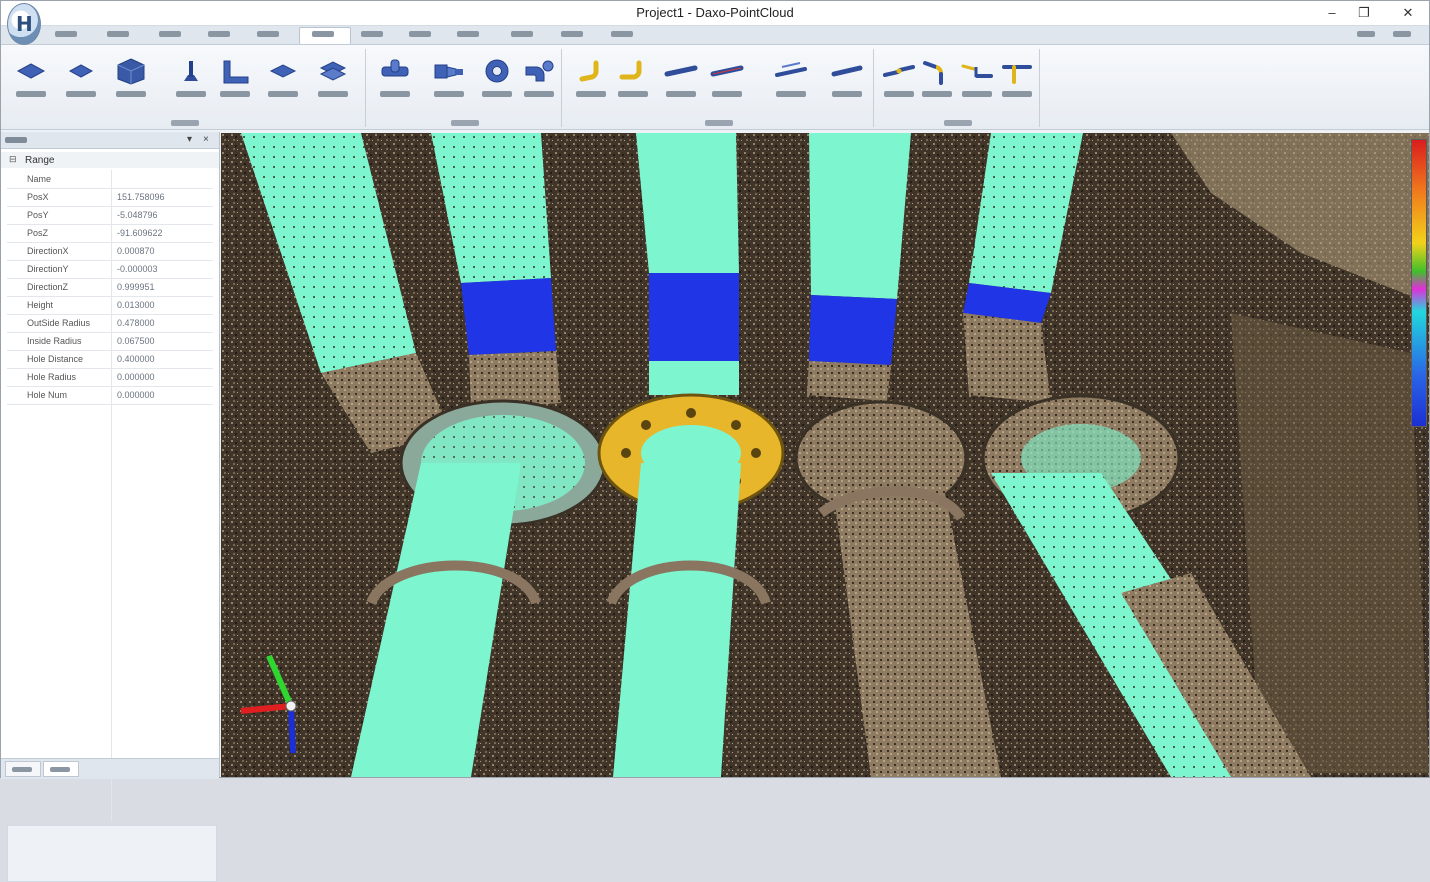 The image size is (1430, 882). Describe the element at coordinates (16, 140) in the screenshot. I see `panel-title` at that location.